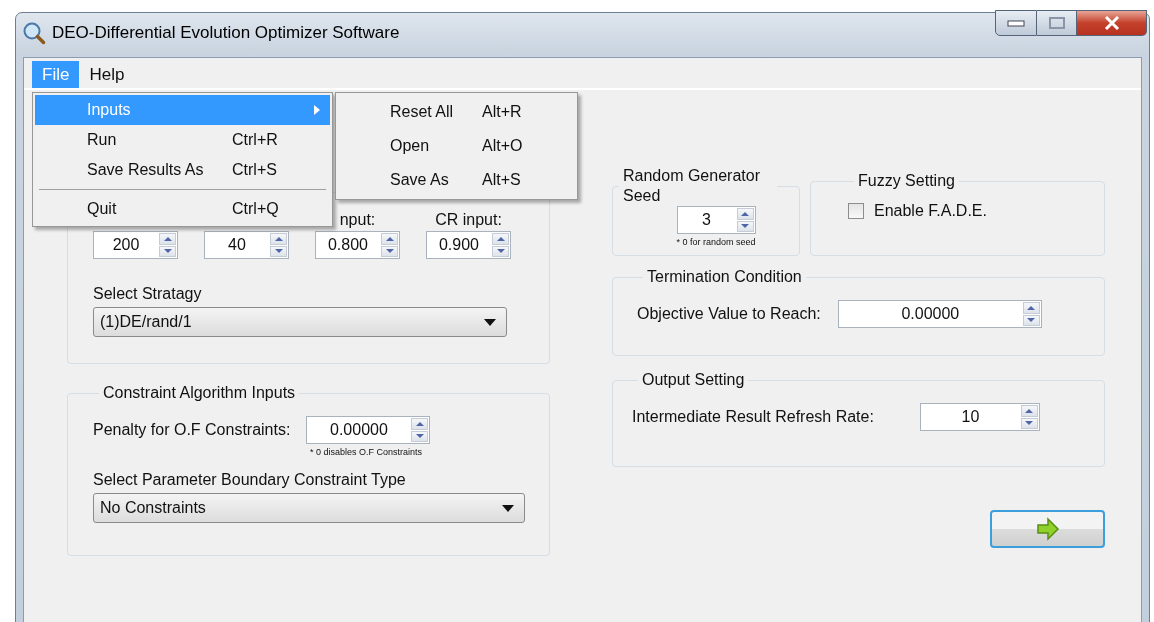 This screenshot has height=622, width=1154. What do you see at coordinates (729, 314) in the screenshot?
I see `field-label: Objective Value to Reach:` at bounding box center [729, 314].